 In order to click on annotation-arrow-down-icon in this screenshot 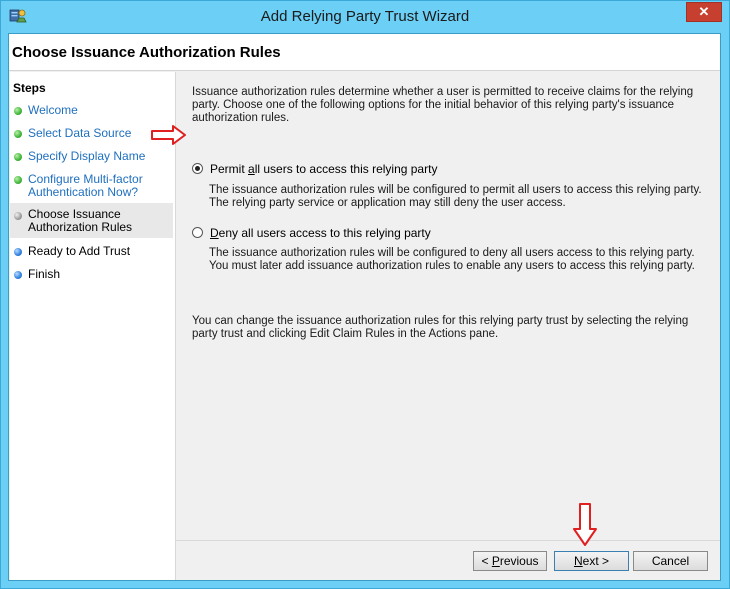, I will do `click(585, 524)`.